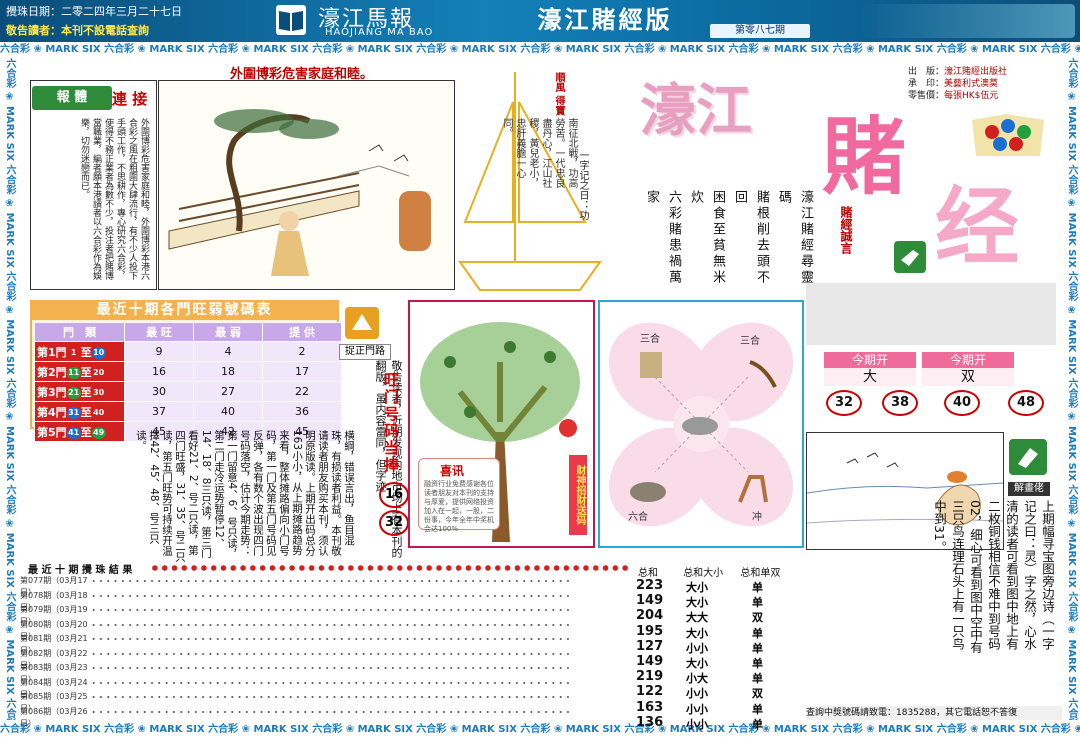 This screenshot has width=1080, height=740. I want to click on oddeven-column: 单单双单单单单双单单, so click(762, 656).